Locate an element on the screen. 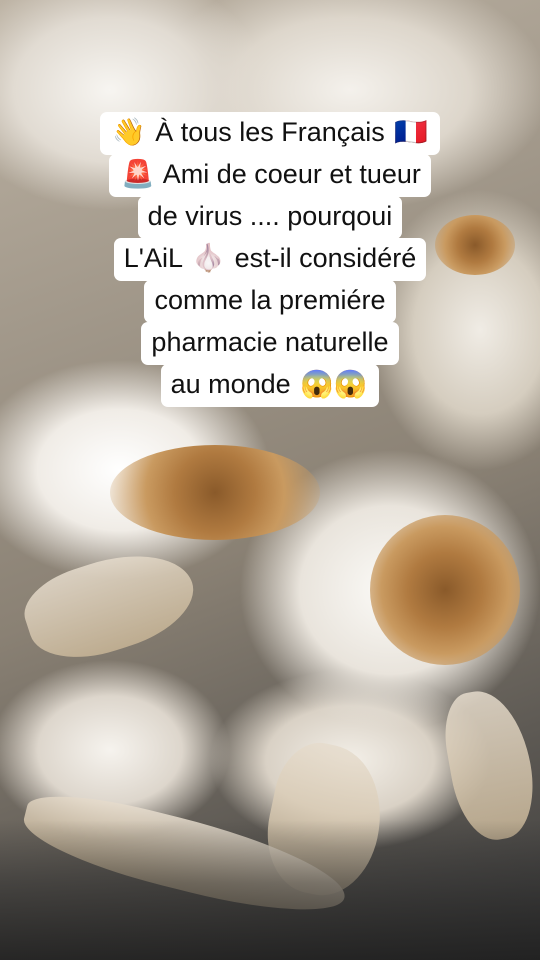 The width and height of the screenshot is (540, 960). caption-line-1: 👋 À tous les Français 🇫🇷 is located at coordinates (270, 133).